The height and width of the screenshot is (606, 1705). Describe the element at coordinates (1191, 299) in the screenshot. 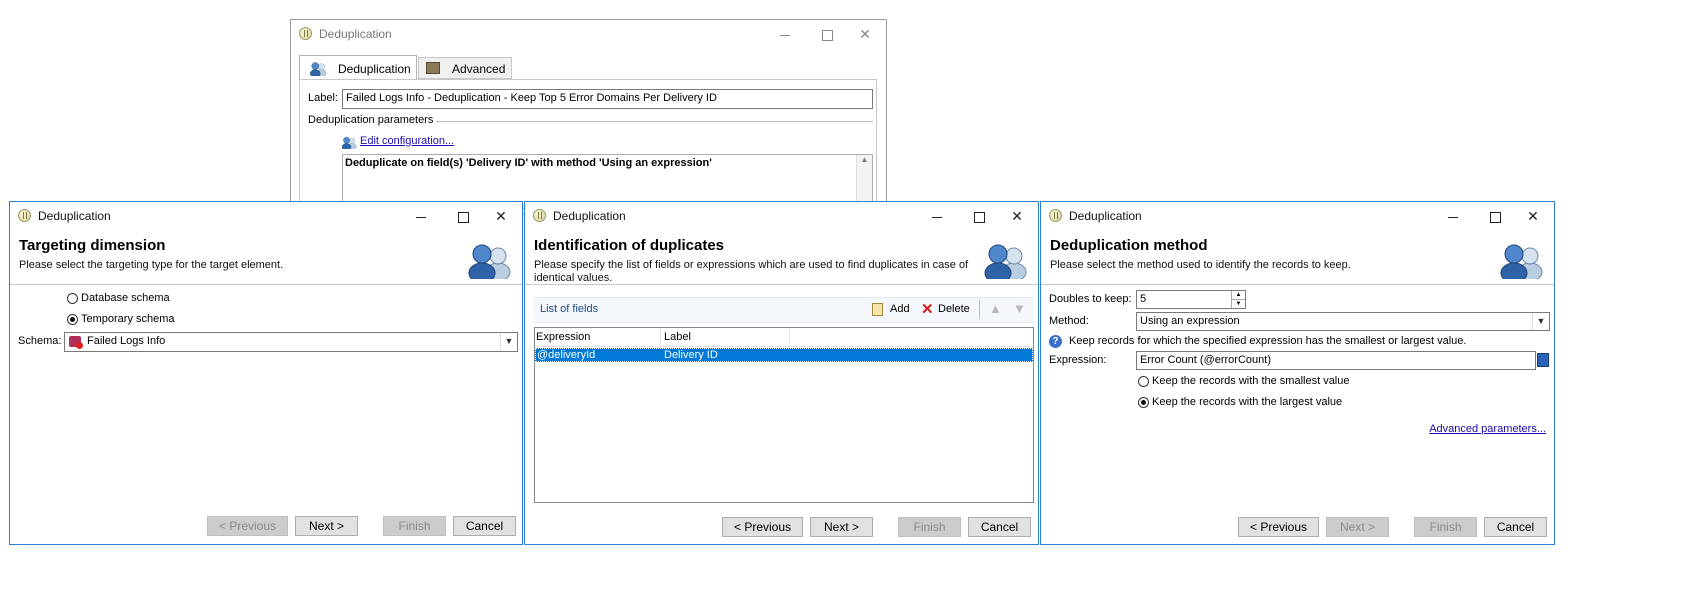

I see `doubles-to-keep-stepper: 5 ▲ ▼` at that location.